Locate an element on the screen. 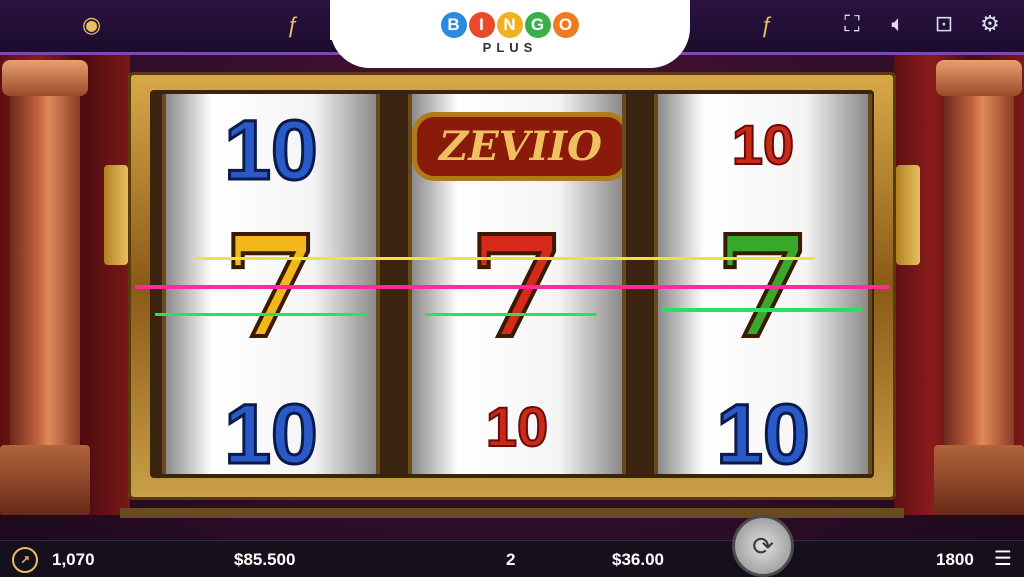 The width and height of the screenshot is (1024, 577). menu-icon: ☰ is located at coordinates (1003, 558).